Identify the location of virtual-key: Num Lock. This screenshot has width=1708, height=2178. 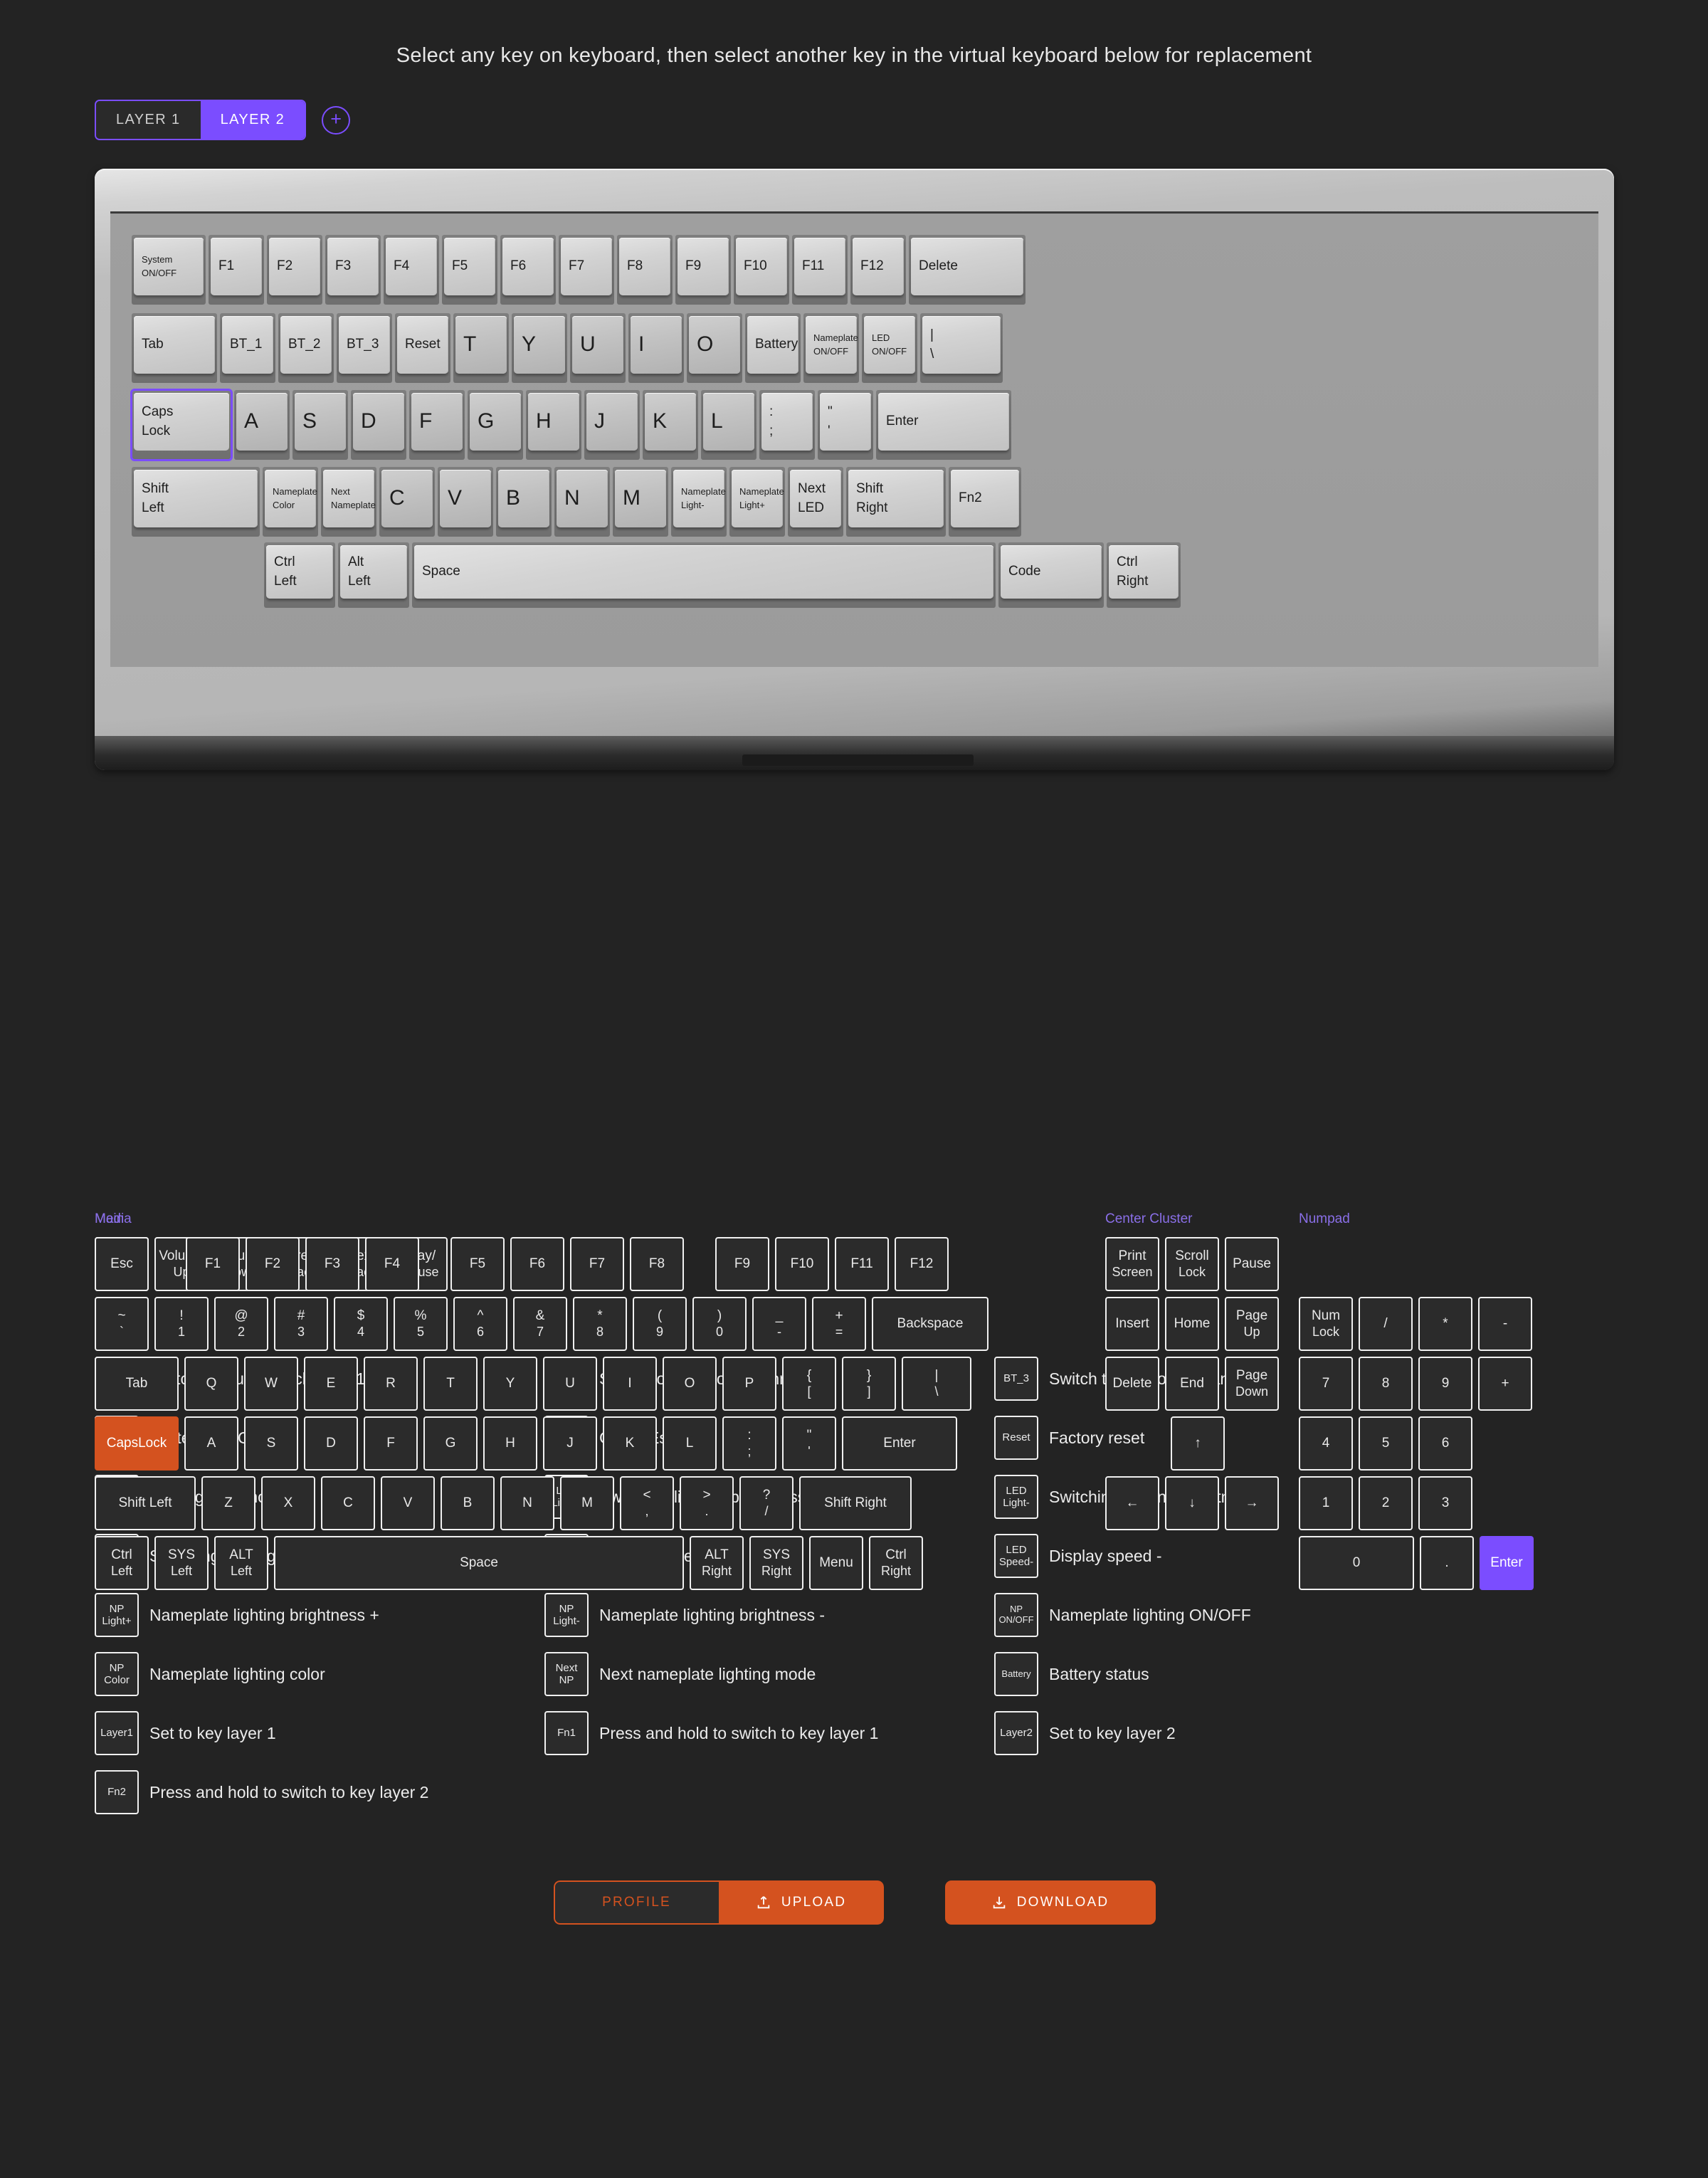
(1326, 1324).